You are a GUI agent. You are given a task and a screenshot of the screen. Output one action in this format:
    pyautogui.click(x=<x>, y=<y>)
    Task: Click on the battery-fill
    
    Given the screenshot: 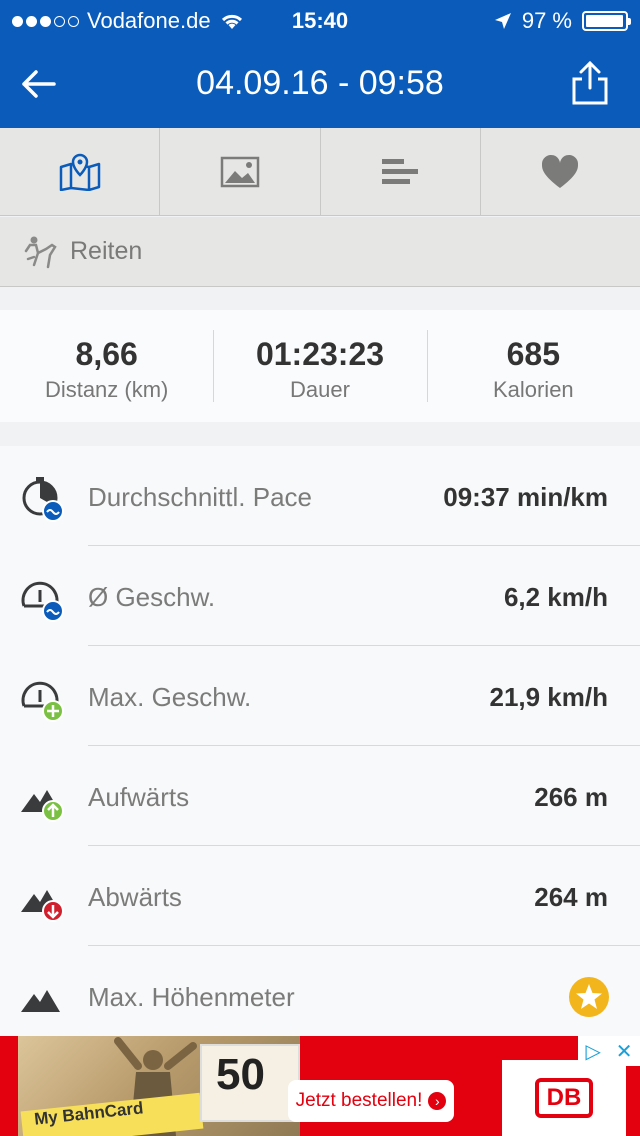 What is the action you would take?
    pyautogui.click(x=604, y=21)
    